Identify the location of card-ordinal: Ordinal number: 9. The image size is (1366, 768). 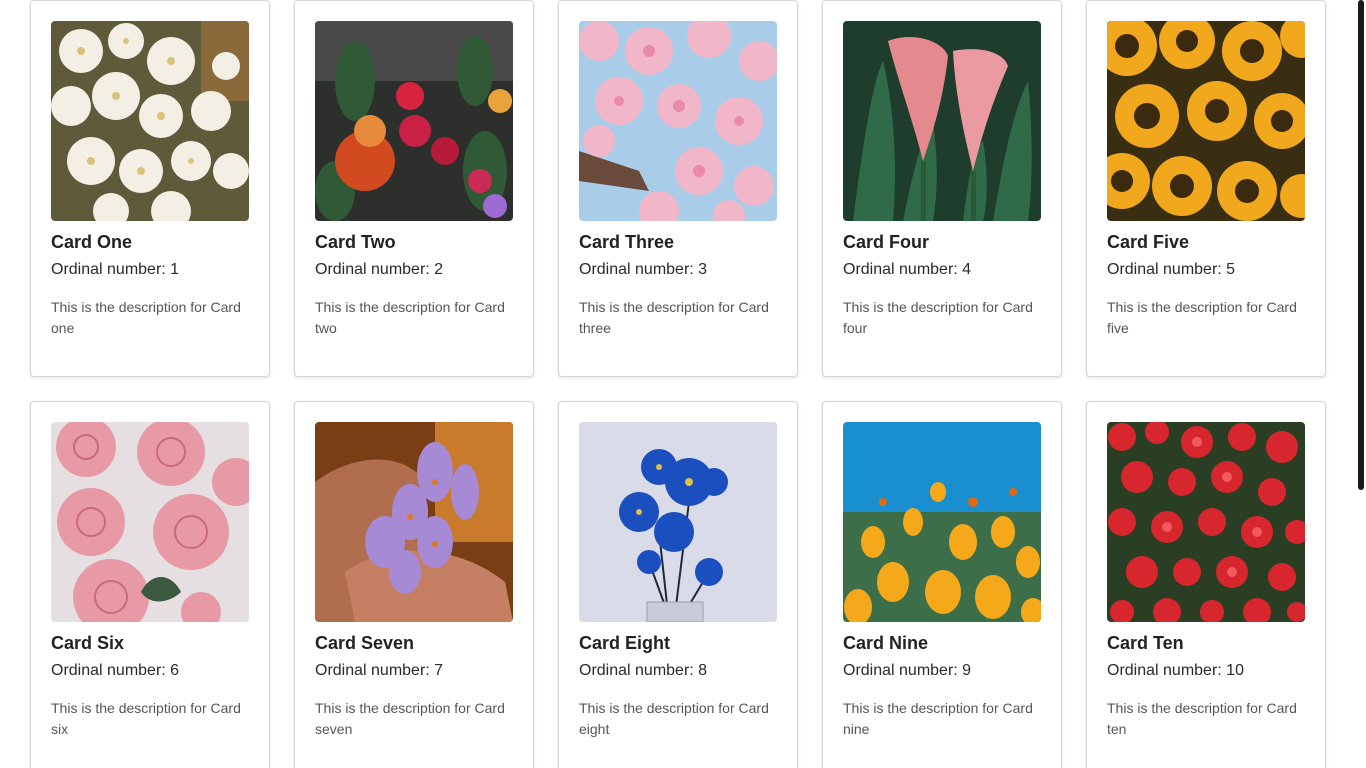
(907, 670).